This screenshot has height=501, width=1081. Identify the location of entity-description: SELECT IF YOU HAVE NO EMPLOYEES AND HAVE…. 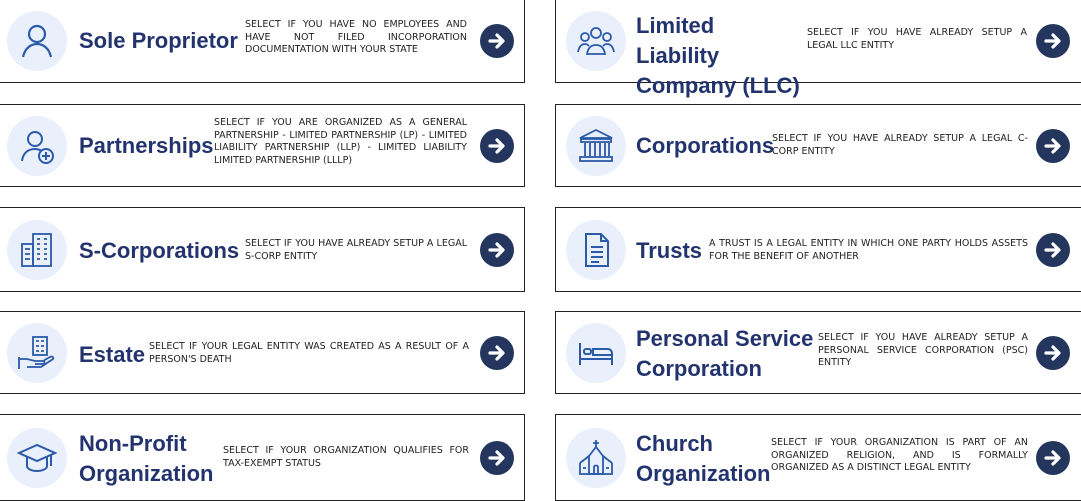
(356, 37).